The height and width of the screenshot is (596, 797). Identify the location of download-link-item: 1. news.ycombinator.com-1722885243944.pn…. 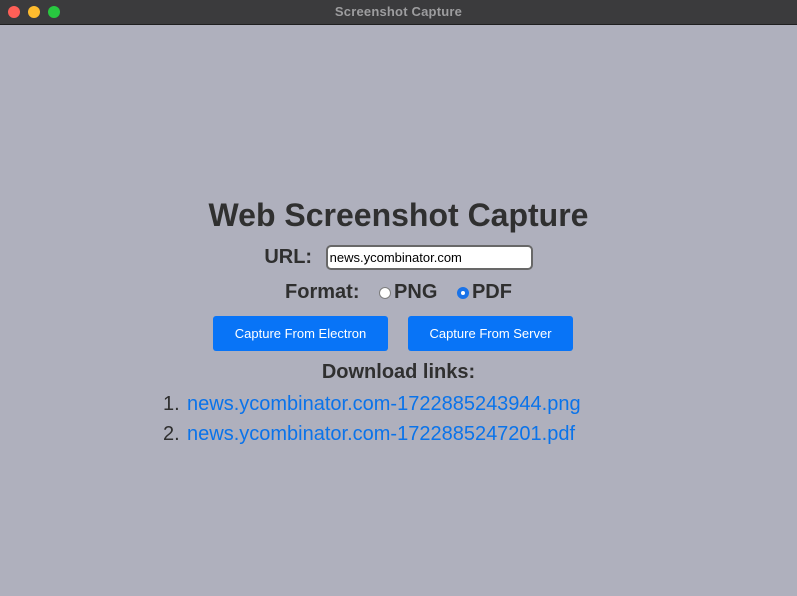
(372, 404).